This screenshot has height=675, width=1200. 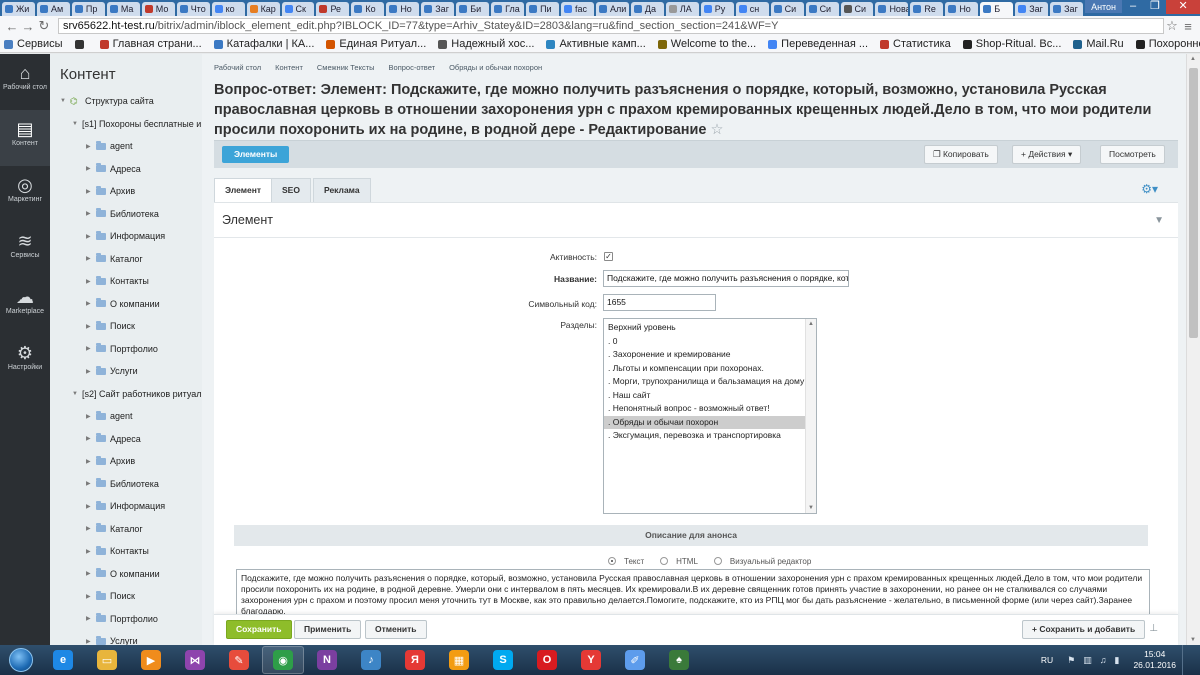 What do you see at coordinates (126, 551) in the screenshot?
I see `tree-item: ▶ Контакты` at bounding box center [126, 551].